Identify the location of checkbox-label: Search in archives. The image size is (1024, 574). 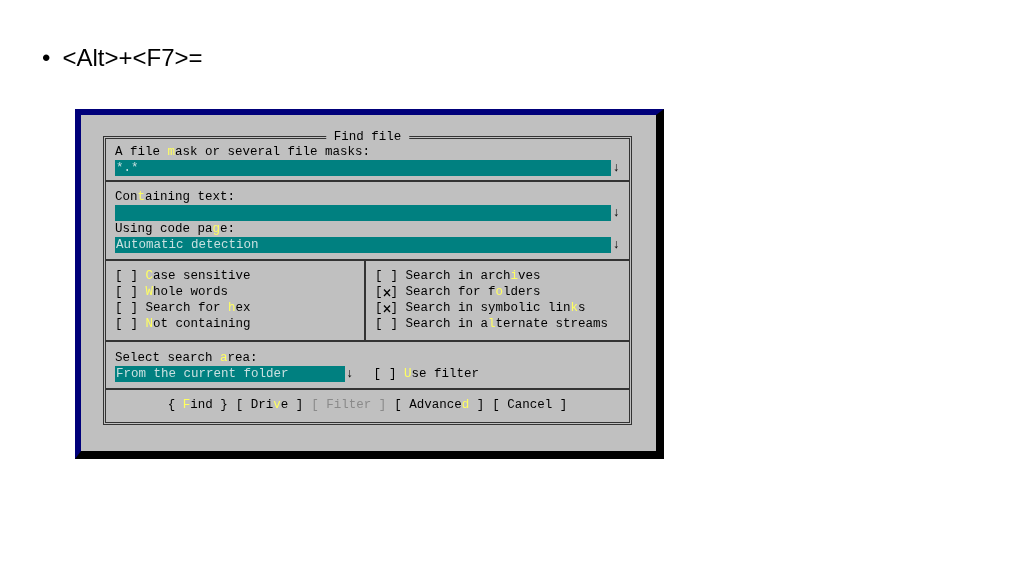
(473, 276).